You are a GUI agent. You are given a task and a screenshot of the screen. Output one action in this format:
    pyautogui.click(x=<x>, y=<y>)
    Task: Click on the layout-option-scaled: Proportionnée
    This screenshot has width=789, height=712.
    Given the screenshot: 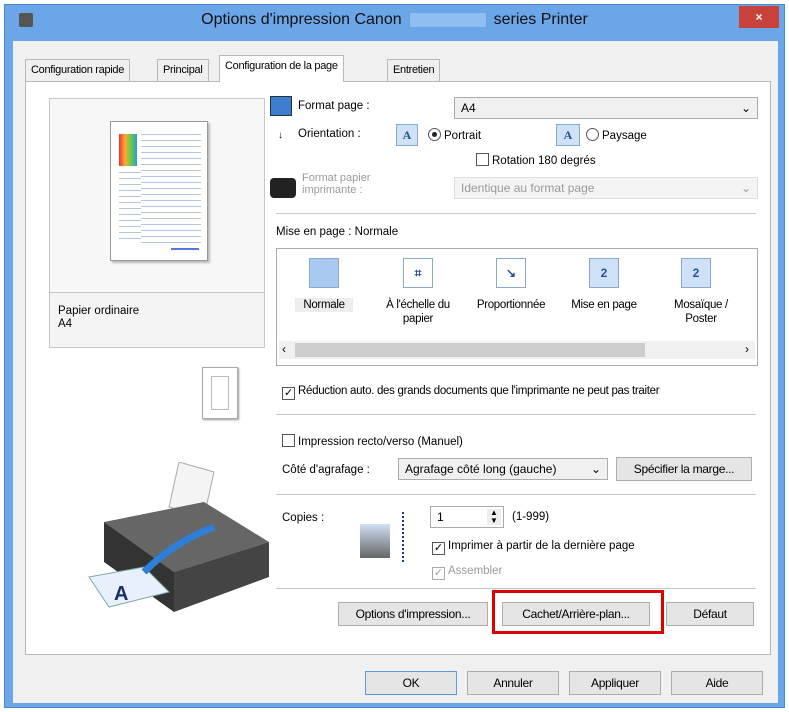 What is the action you would take?
    pyautogui.click(x=511, y=305)
    